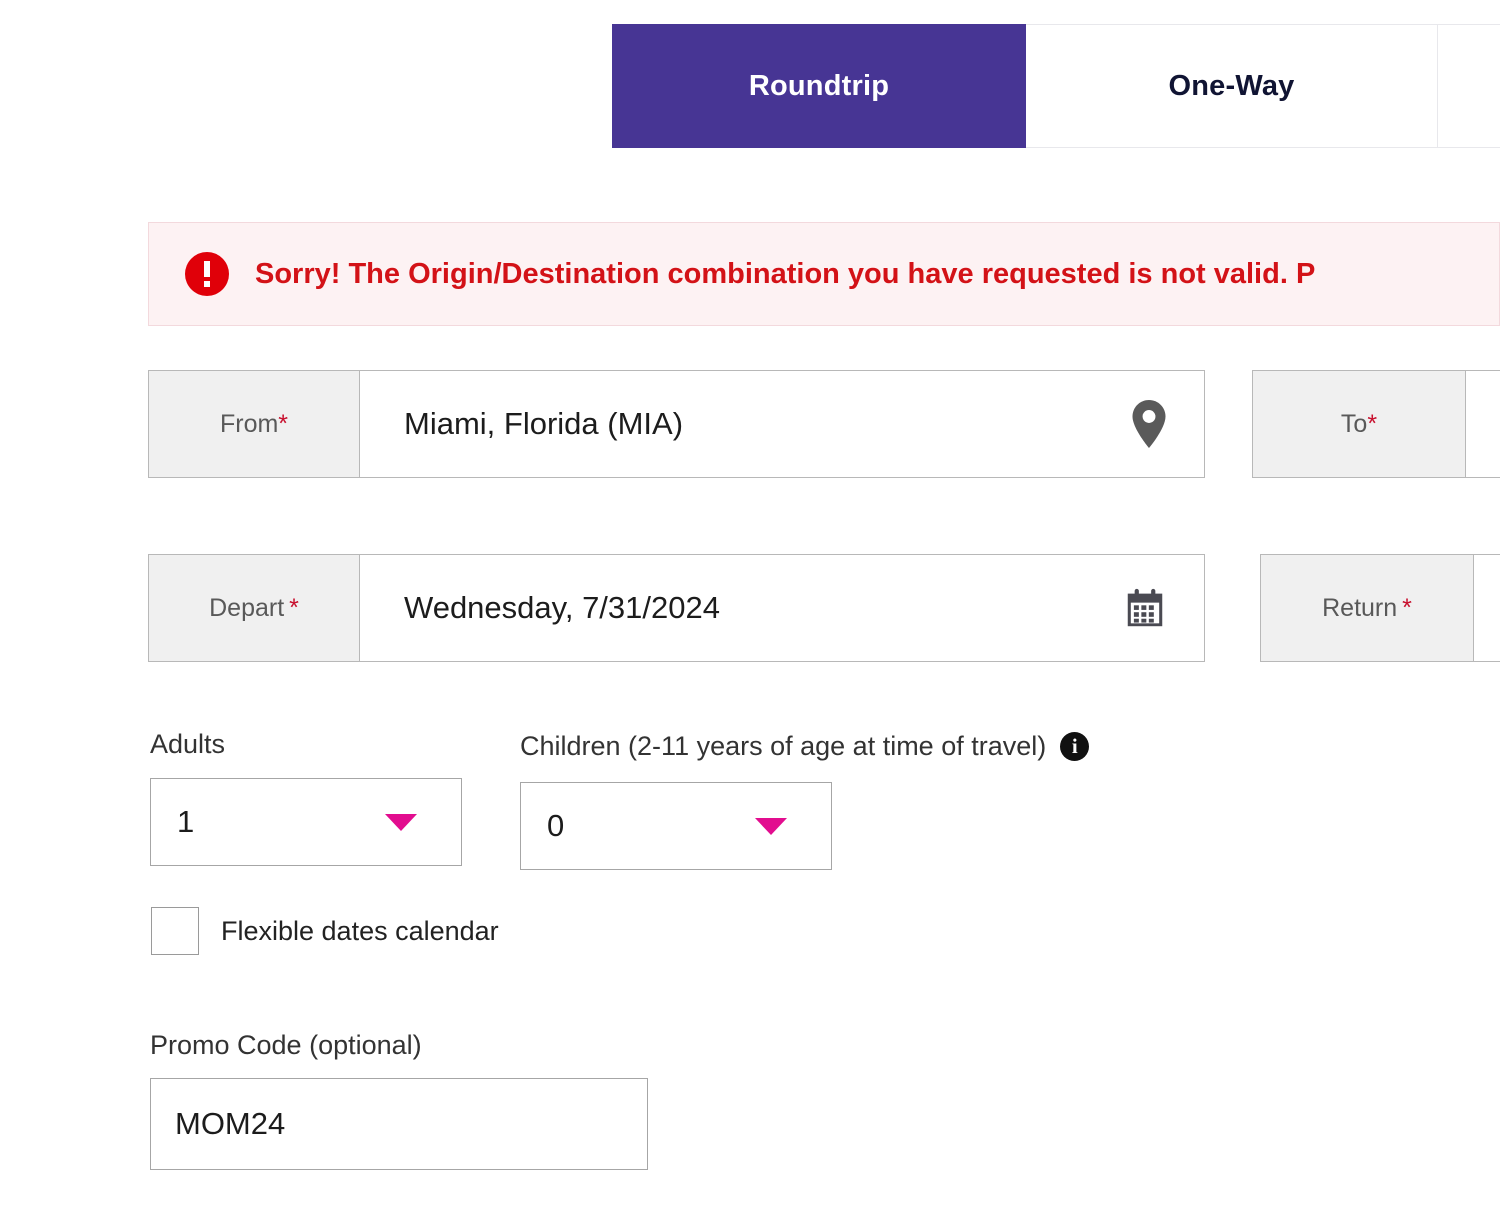 The height and width of the screenshot is (1219, 1500). What do you see at coordinates (294, 607) in the screenshot?
I see `depart-required-marker: *` at bounding box center [294, 607].